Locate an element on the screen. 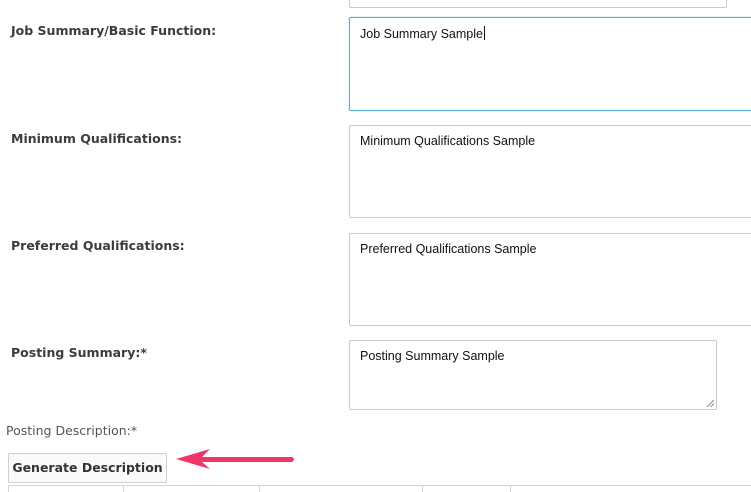  previous-field is located at coordinates (538, 4).